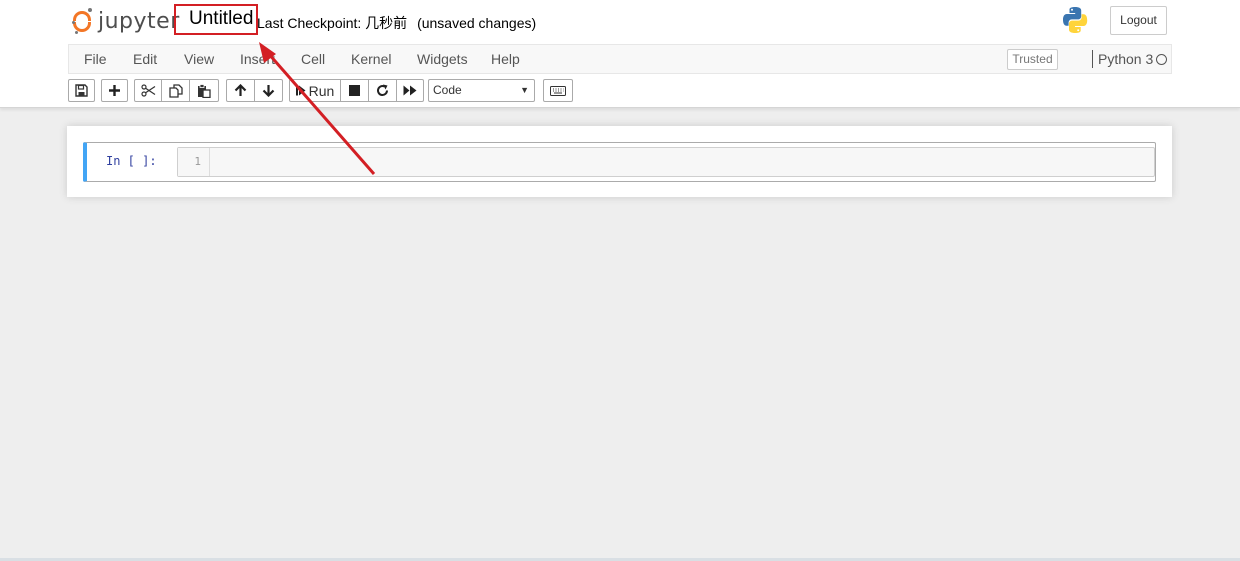 The width and height of the screenshot is (1240, 561). I want to click on copy-icon, so click(175, 90).